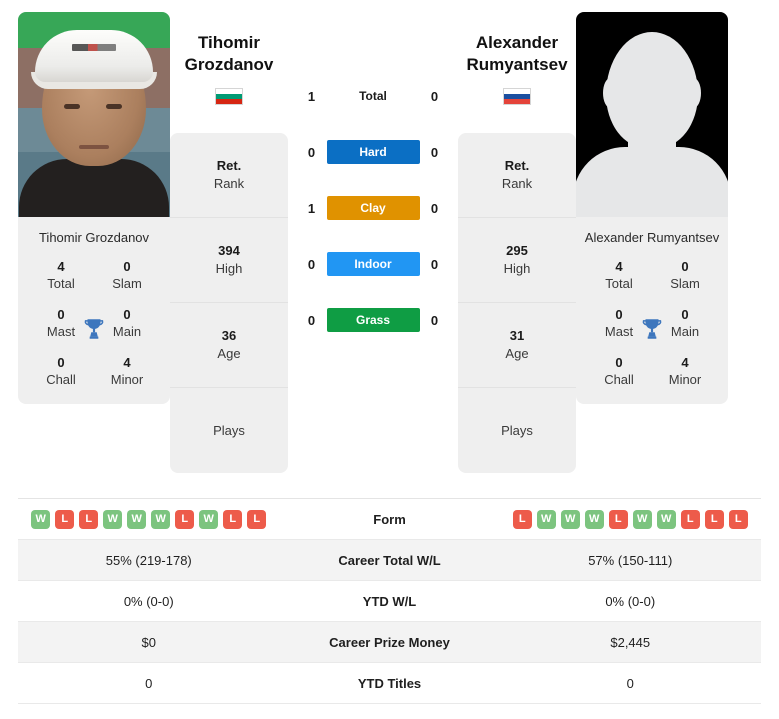 This screenshot has width=779, height=719. I want to click on h2h-surface-label-grass: Grass, so click(373, 320).